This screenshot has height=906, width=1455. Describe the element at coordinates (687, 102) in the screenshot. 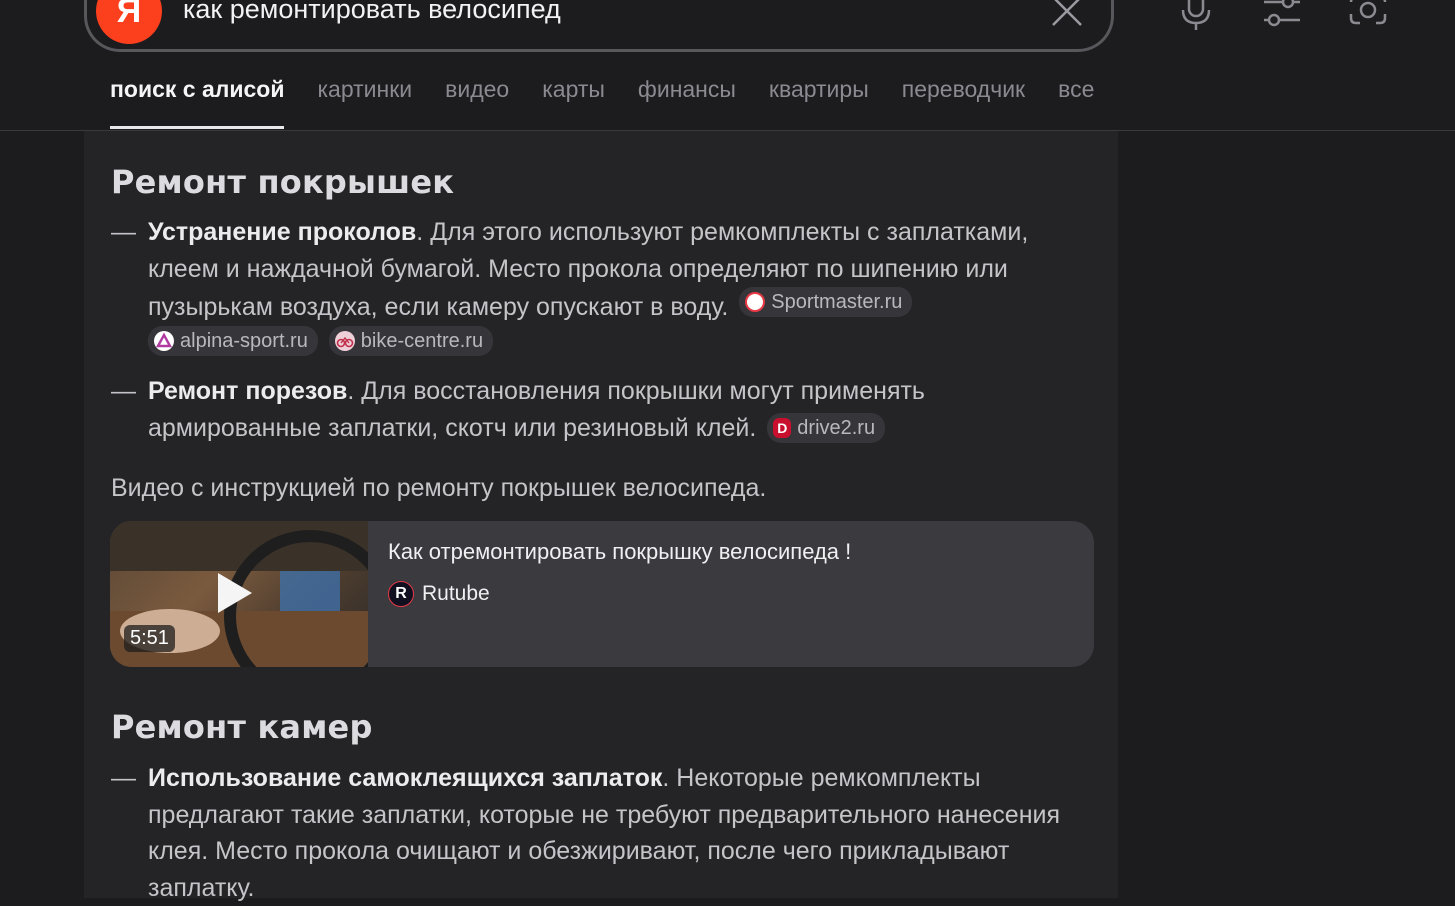

I see `tab-finance: финансы` at that location.